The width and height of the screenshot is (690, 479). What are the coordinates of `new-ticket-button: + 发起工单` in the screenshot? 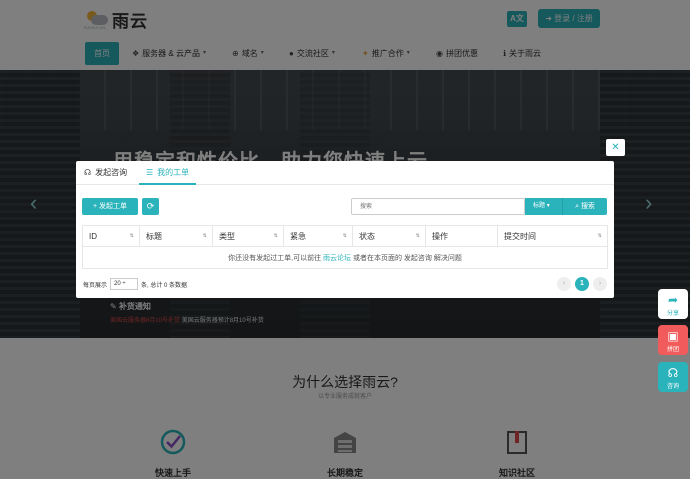 It's located at (110, 206).